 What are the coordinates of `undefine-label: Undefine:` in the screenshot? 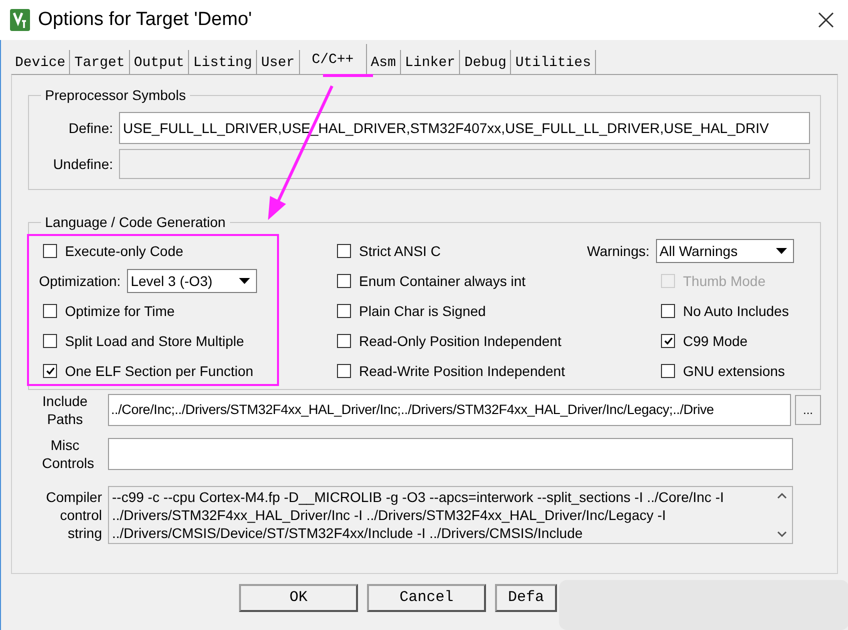 It's located at (82, 164).